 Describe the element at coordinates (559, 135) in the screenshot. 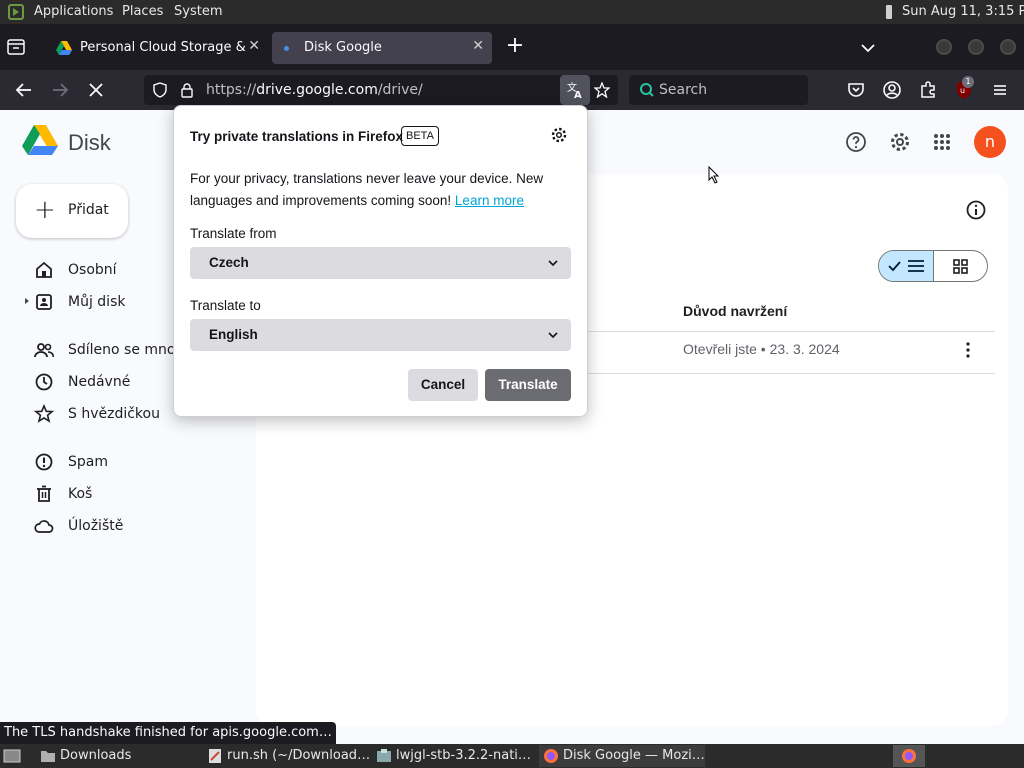

I see `translation-settings-gear-icon` at that location.